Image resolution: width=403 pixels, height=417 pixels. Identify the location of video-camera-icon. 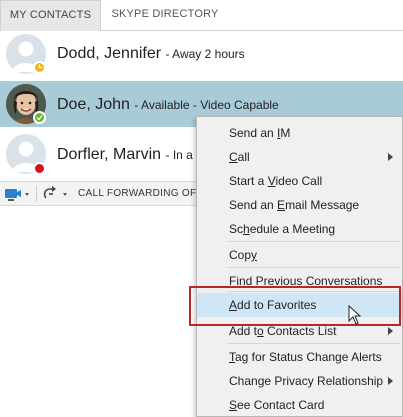
(17, 195).